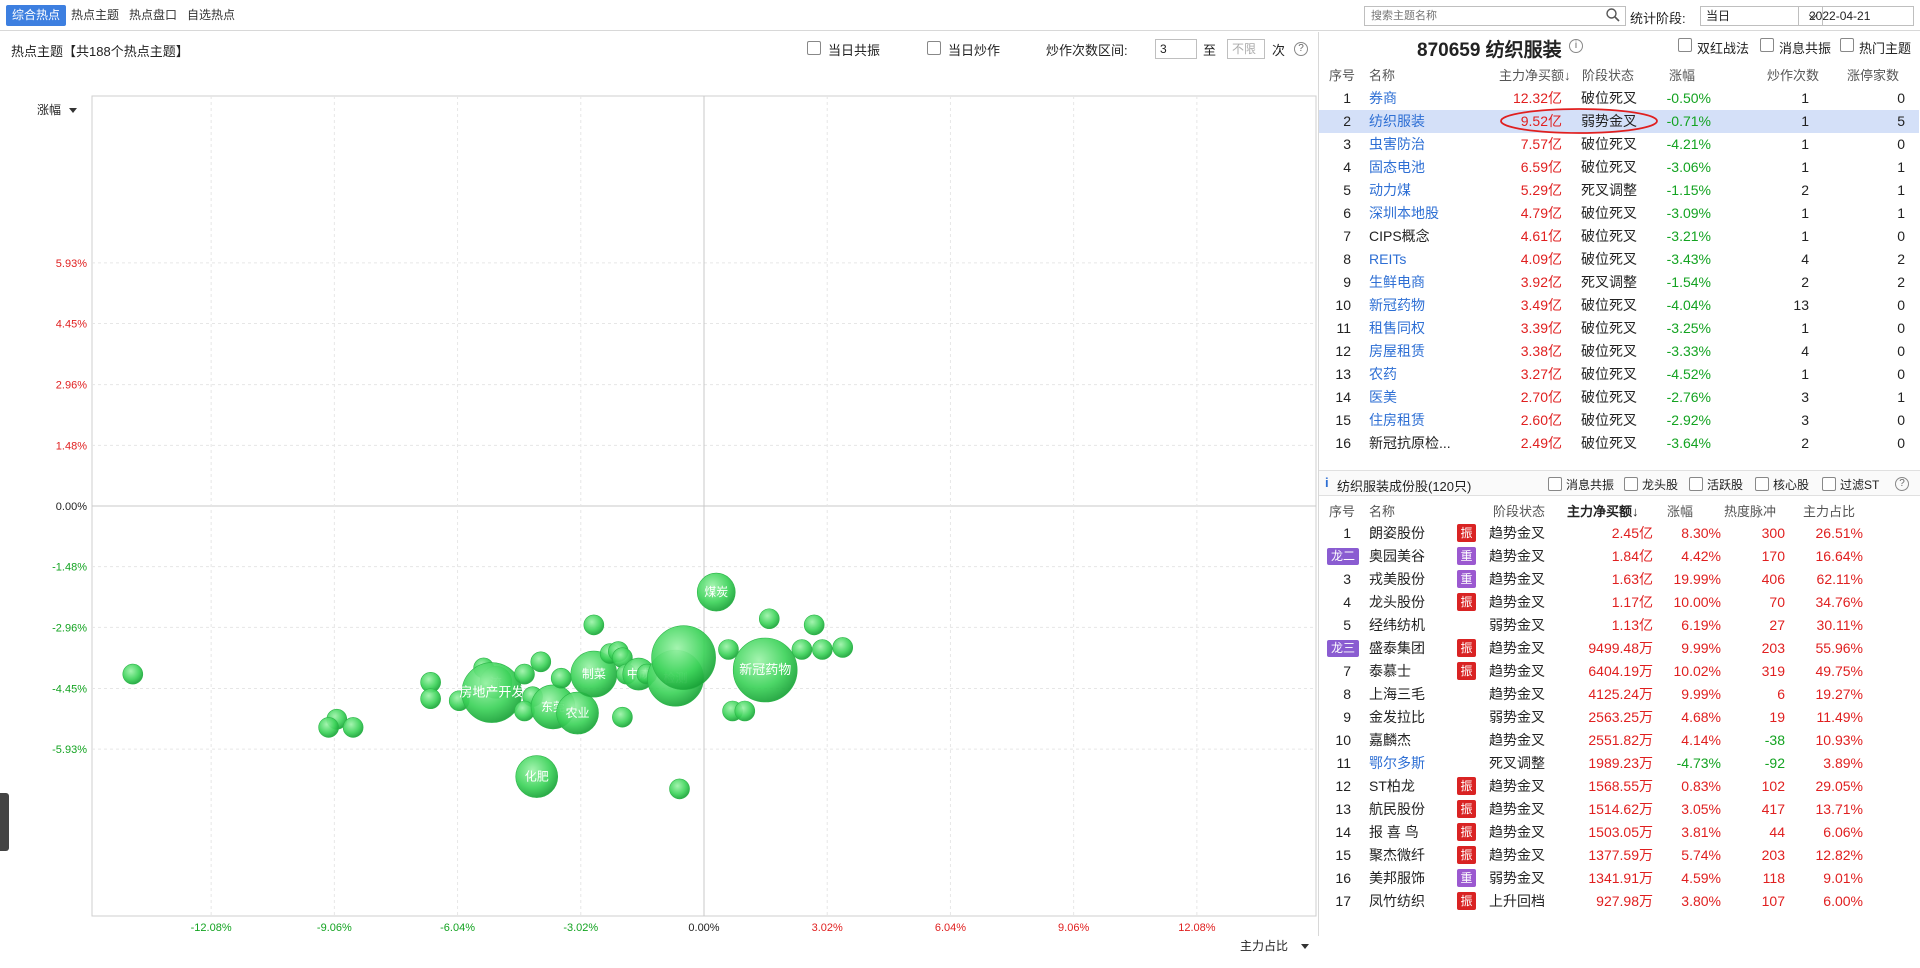 The width and height of the screenshot is (1920, 968). Describe the element at coordinates (1619, 305) in the screenshot. I see `theme-row: 10 新冠药物 3.49亿 破位死叉 -4.04% 13 0` at that location.